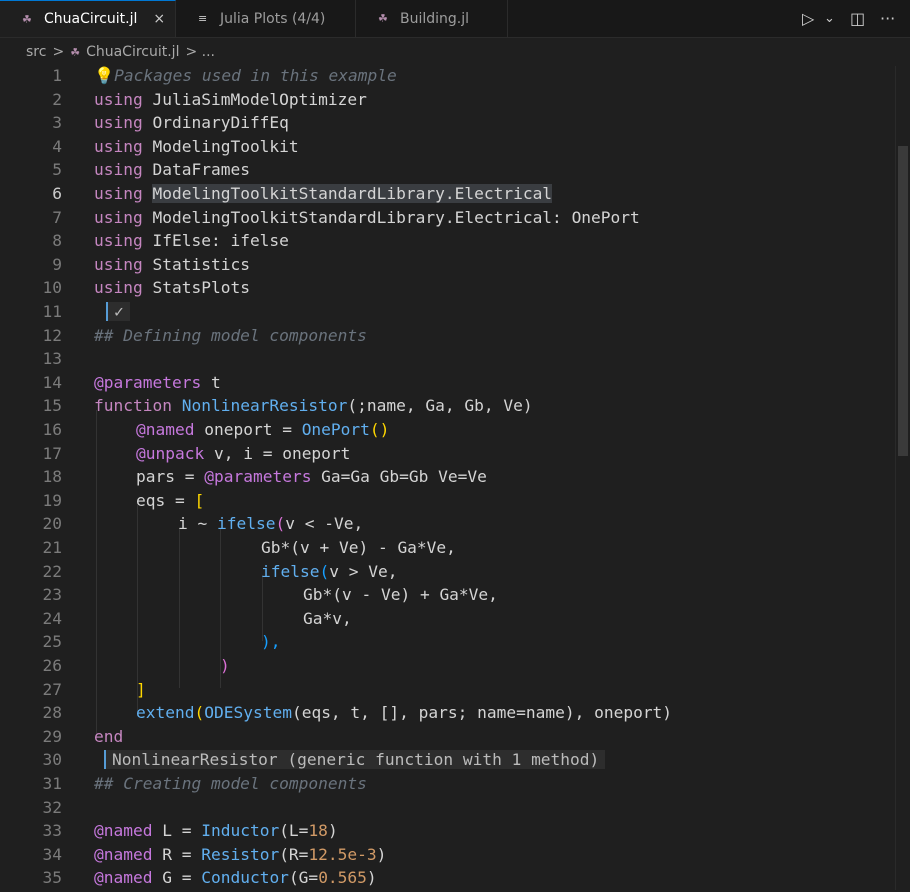 The image size is (910, 892). What do you see at coordinates (52, 878) in the screenshot?
I see `line-number: 35` at bounding box center [52, 878].